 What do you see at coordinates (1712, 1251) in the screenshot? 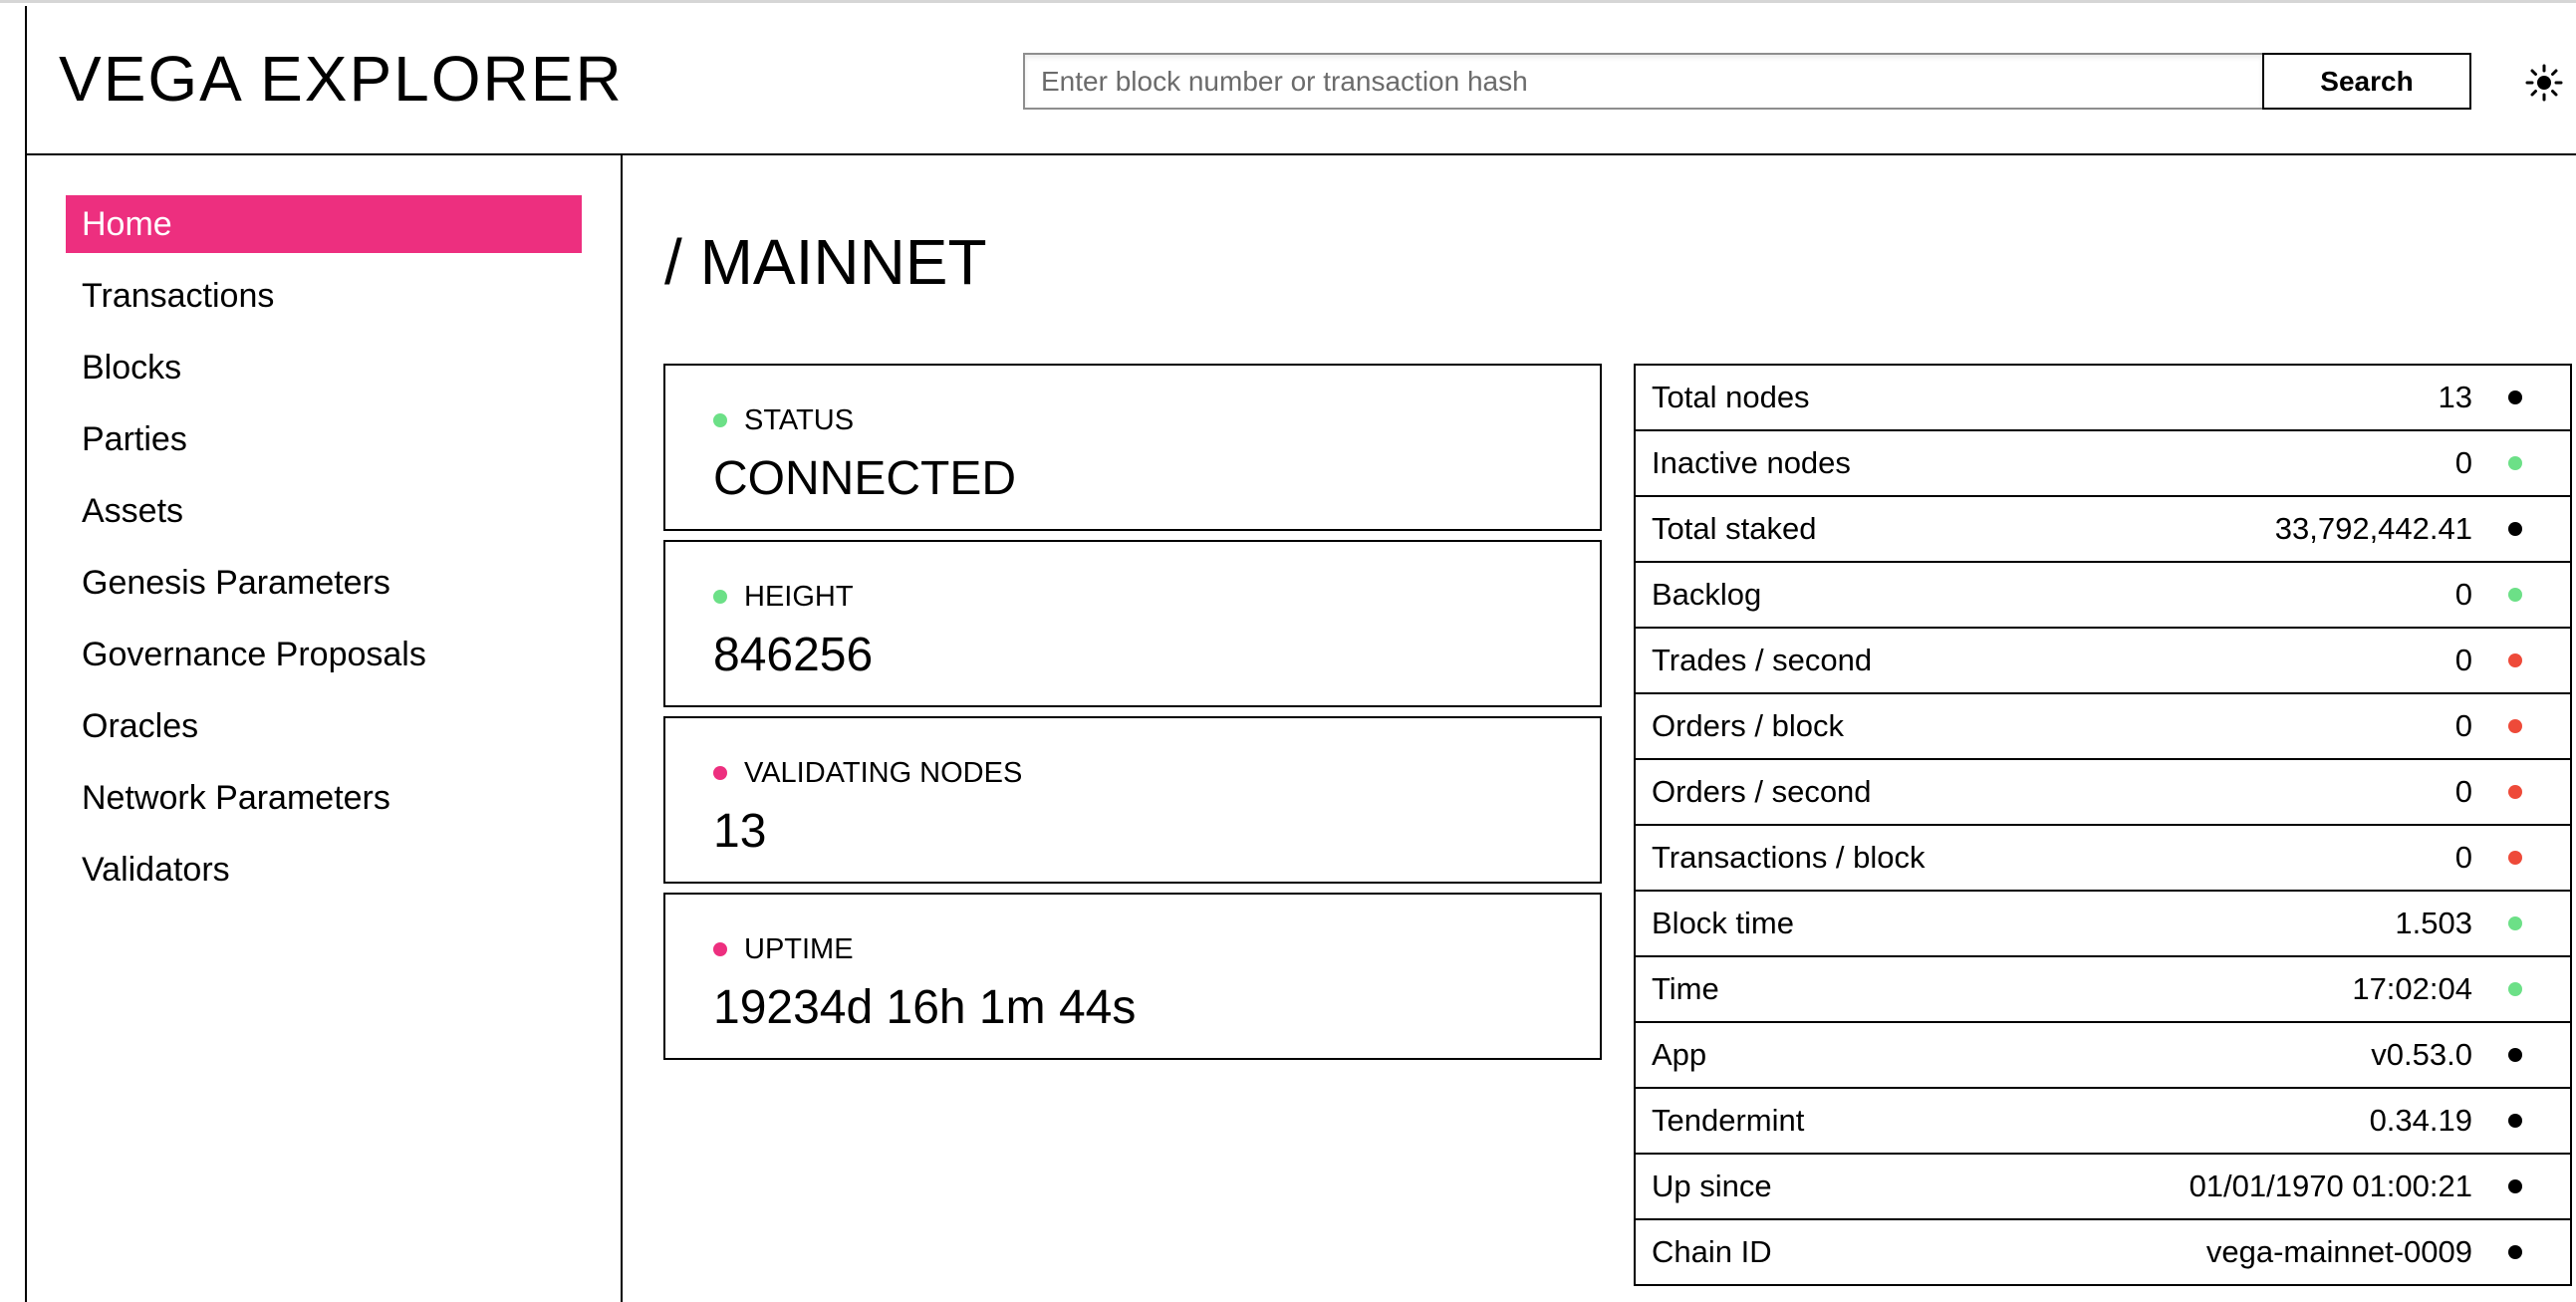
I see `metric-label: Chain ID` at bounding box center [1712, 1251].